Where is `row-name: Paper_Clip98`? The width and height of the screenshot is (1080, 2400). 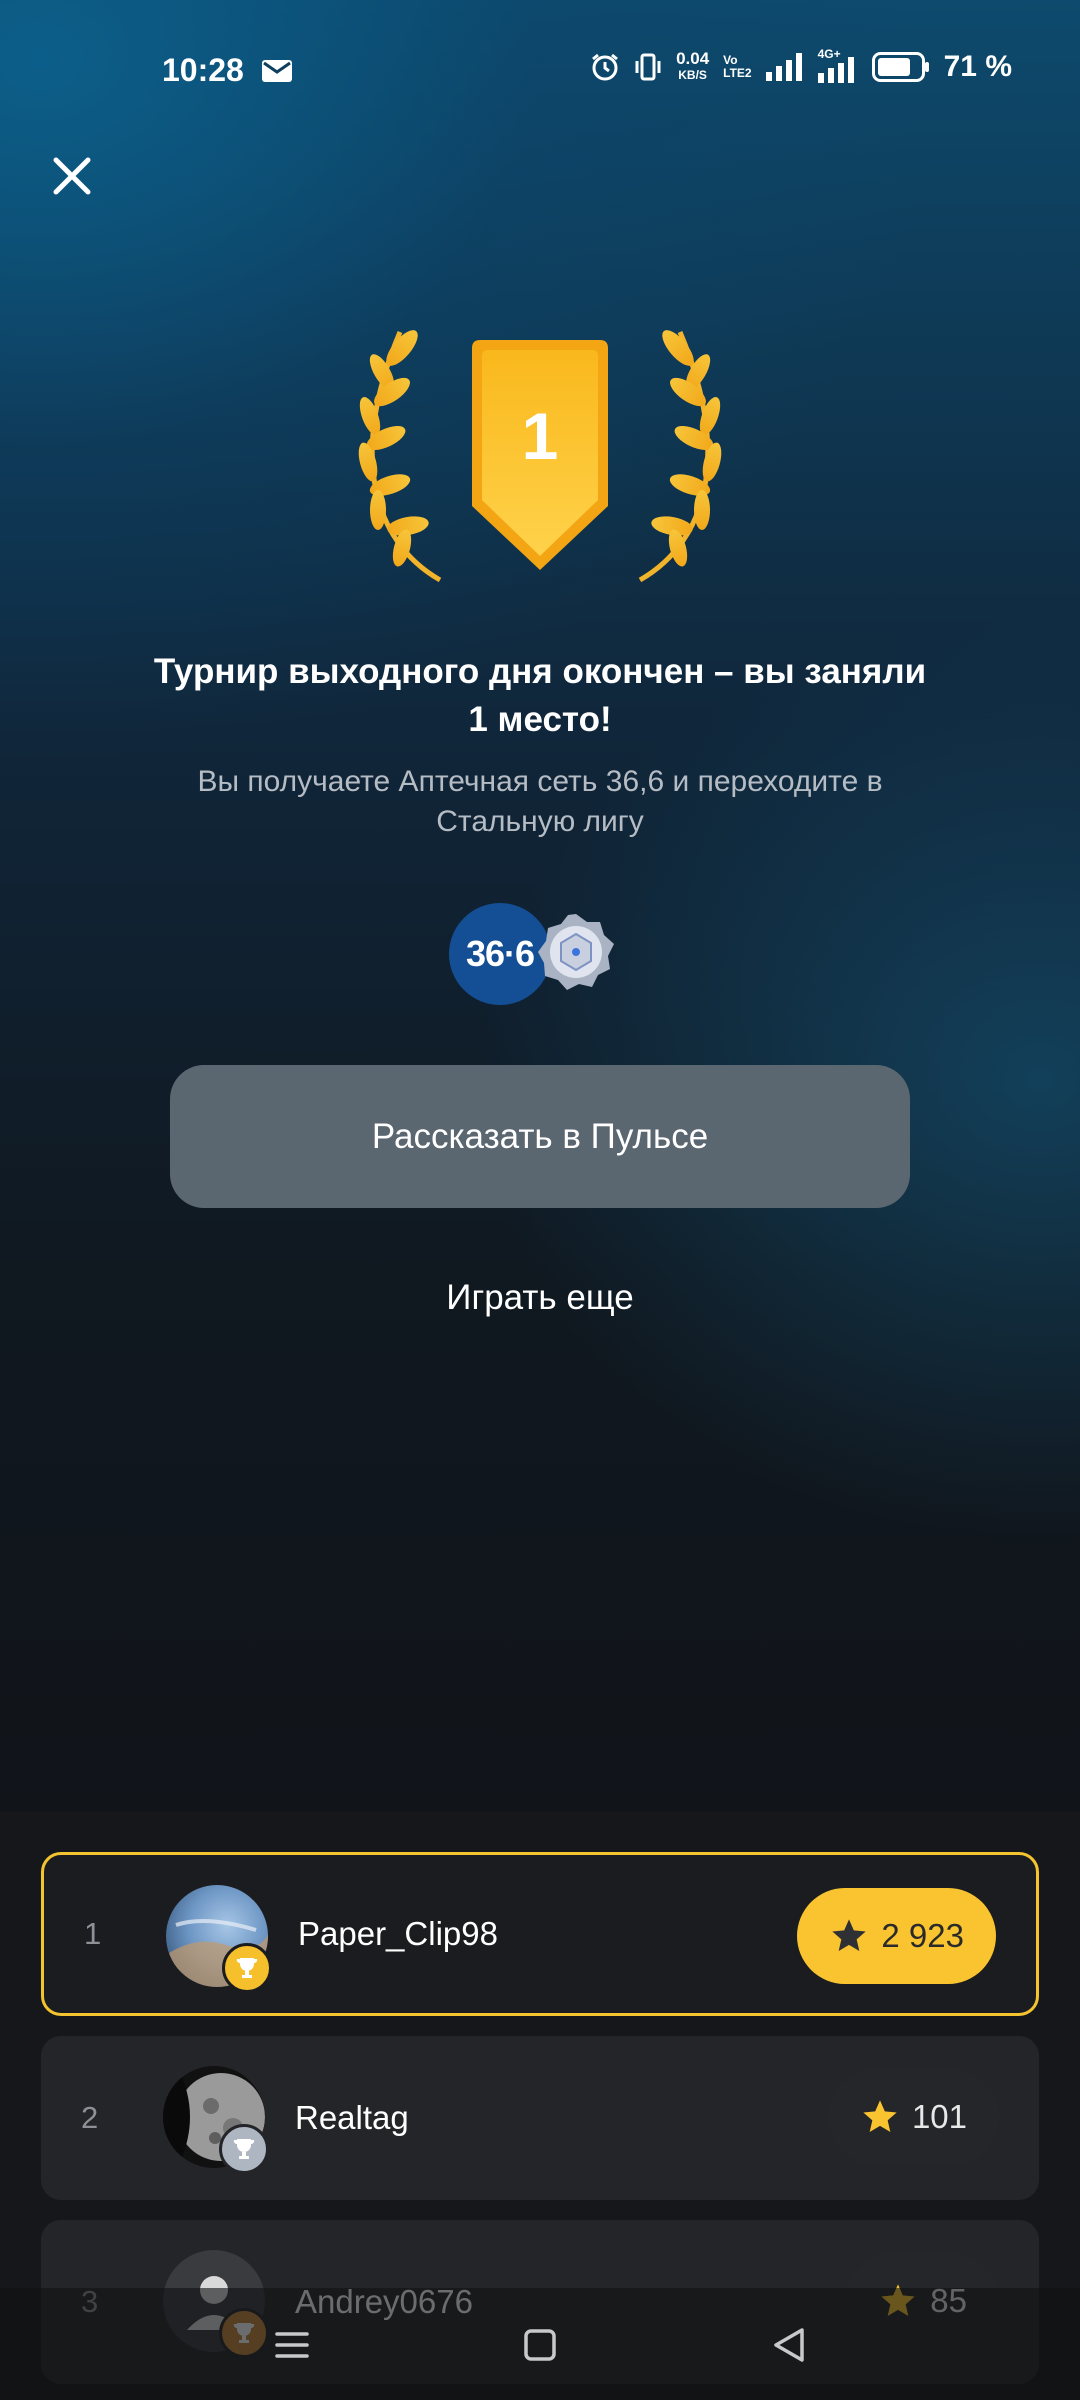
row-name: Paper_Clip98 is located at coordinates (398, 1933).